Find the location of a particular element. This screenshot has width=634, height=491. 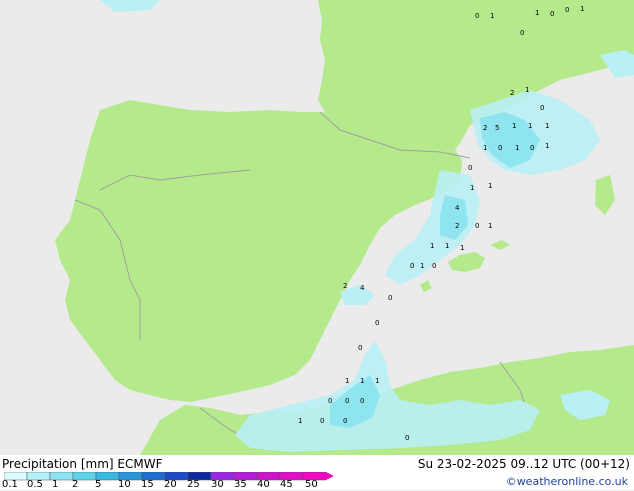

credit-link: ©weatheronline.co.uk is located at coordinates (567, 481).